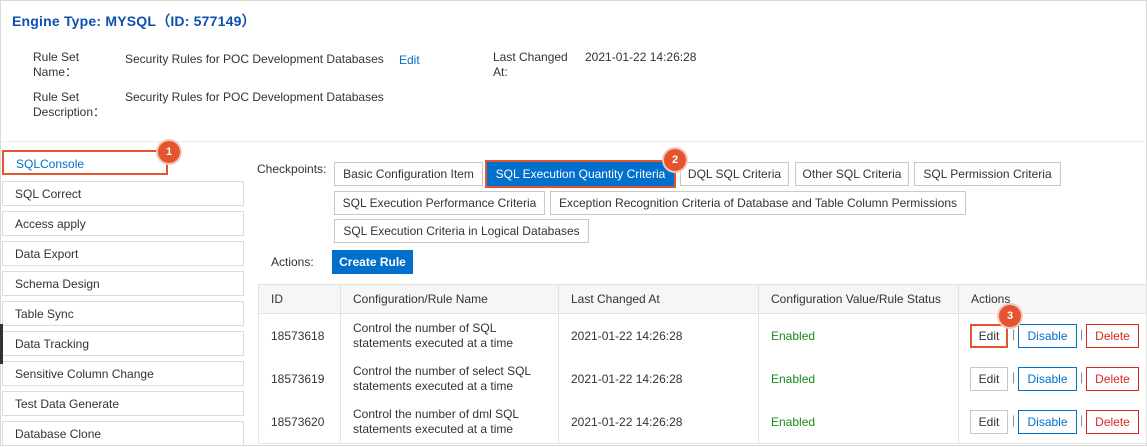 The height and width of the screenshot is (447, 1147). What do you see at coordinates (675, 160) in the screenshot?
I see `step-badge-2: 2` at bounding box center [675, 160].